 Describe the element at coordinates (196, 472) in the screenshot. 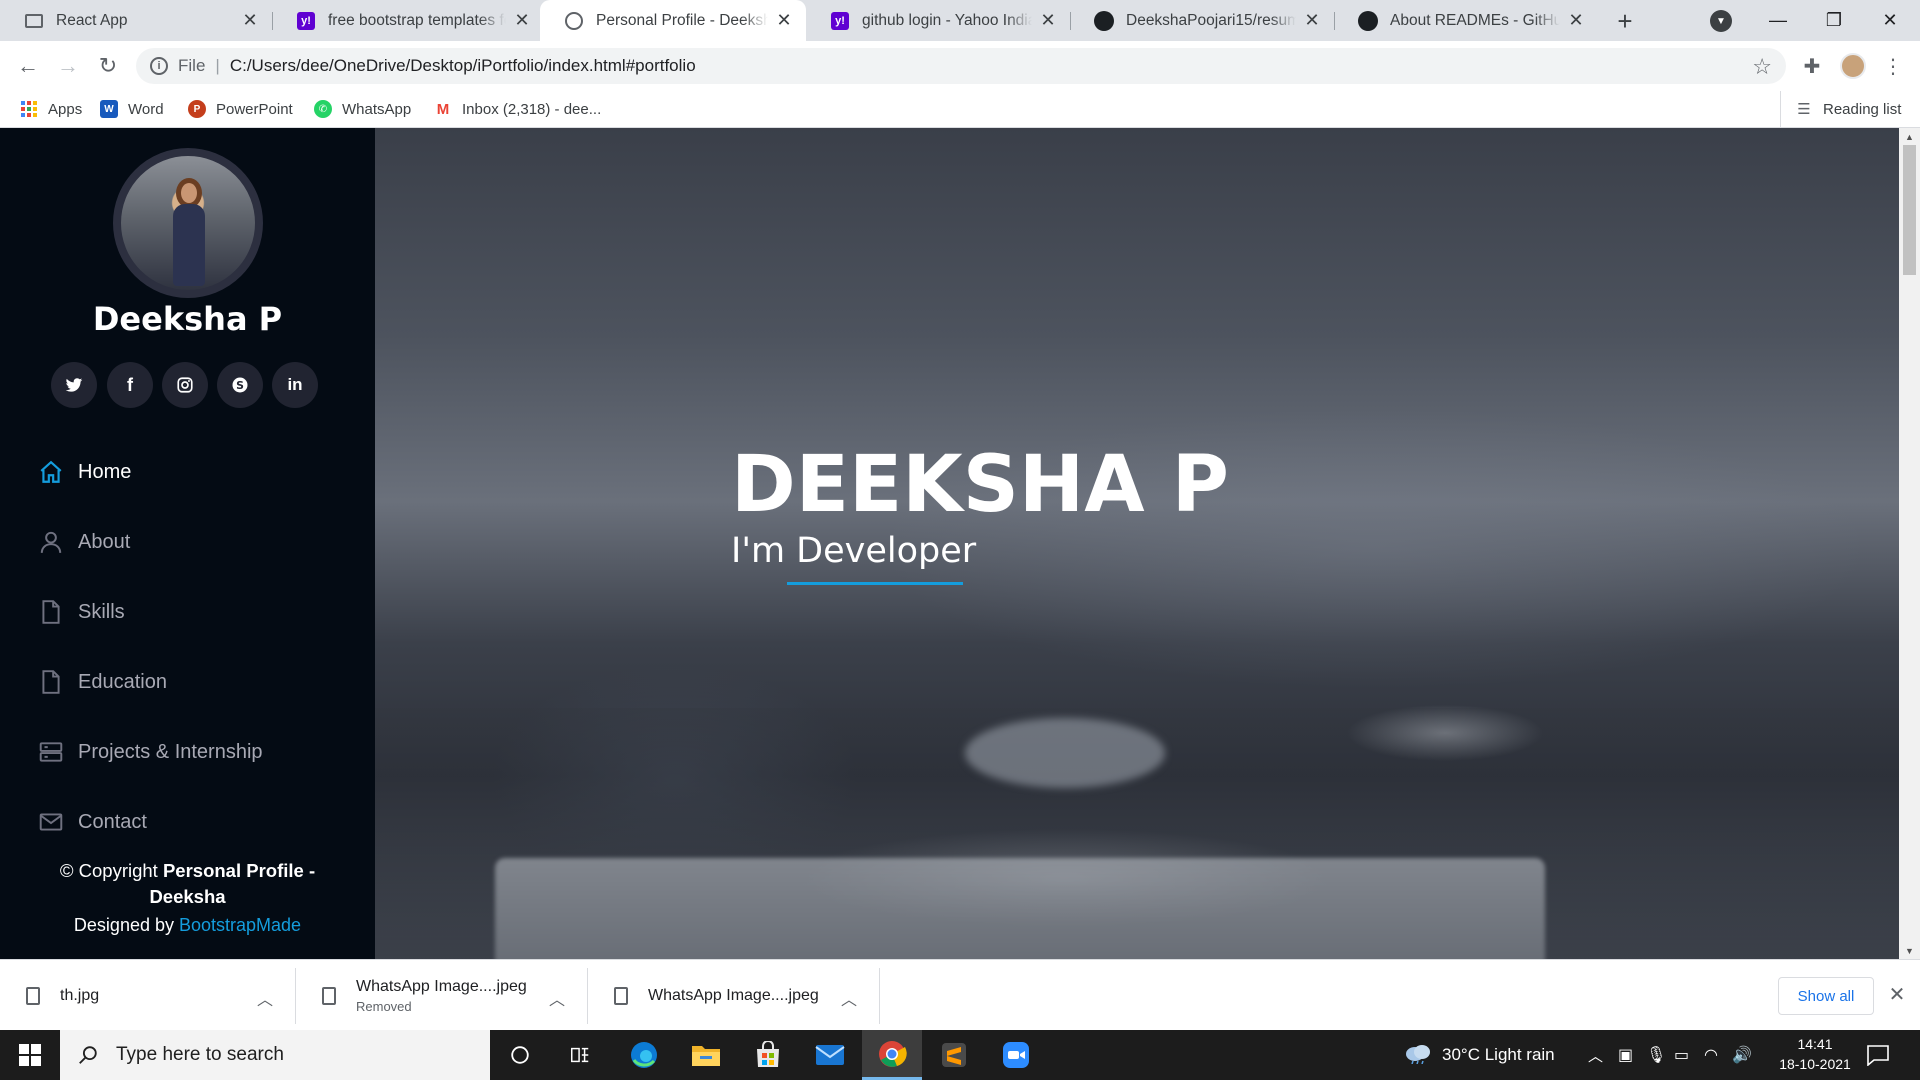

I see `nav-home: Home` at that location.